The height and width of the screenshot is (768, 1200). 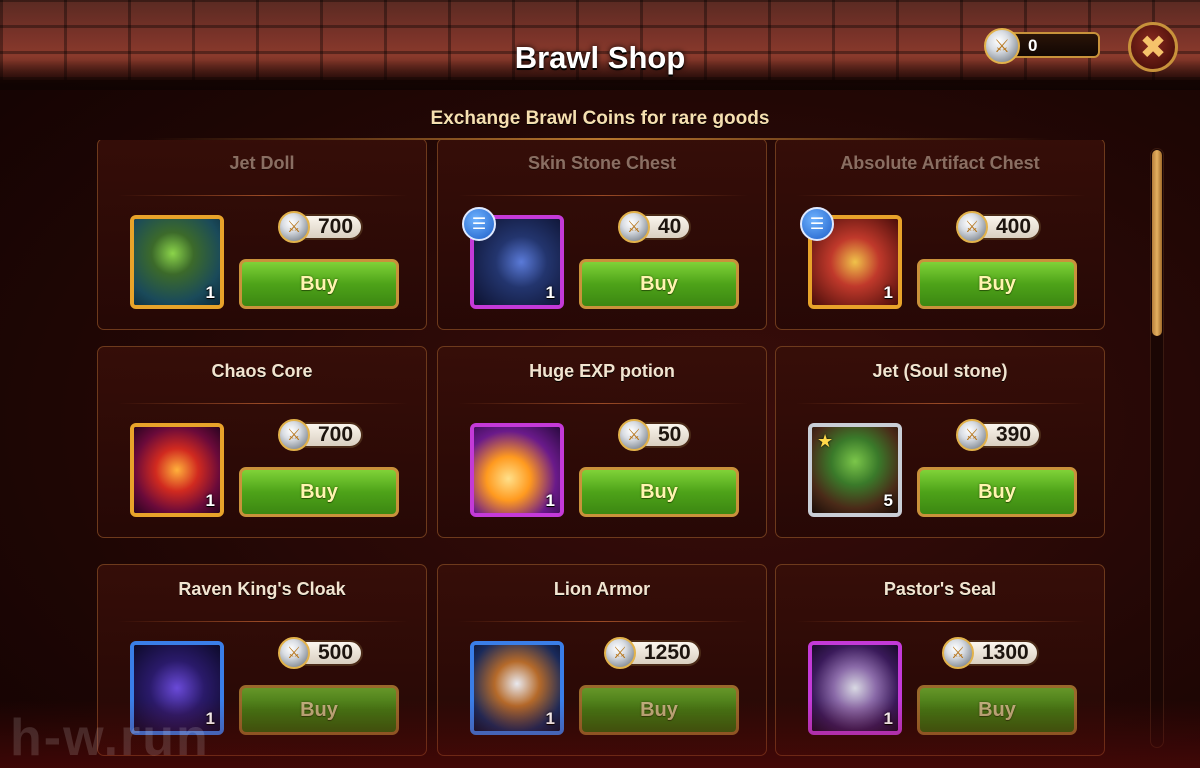 I want to click on shop-card-pastors-seal: Pastor's Seal 1 ⚔ 1300 Buy, so click(x=940, y=660).